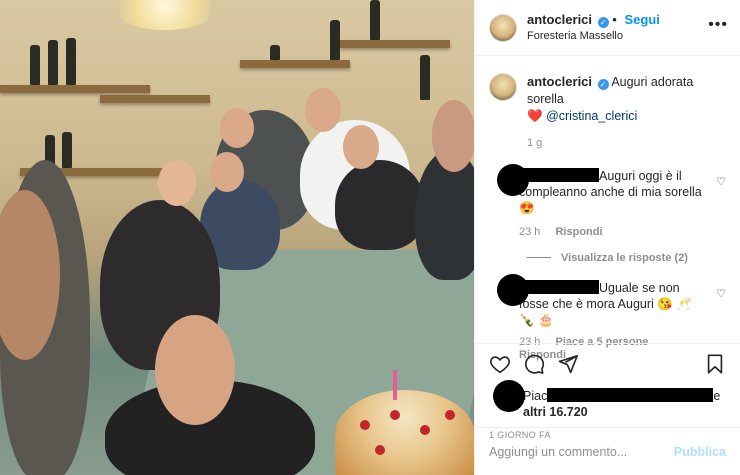 The image size is (740, 475). I want to click on comment-emoji: 😍, so click(527, 208).